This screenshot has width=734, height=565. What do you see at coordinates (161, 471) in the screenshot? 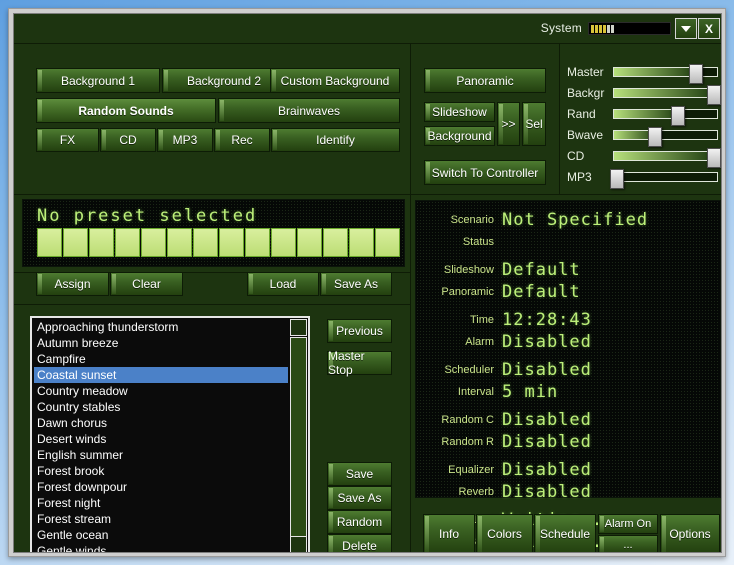
I see `list-item: Forest brook` at bounding box center [161, 471].